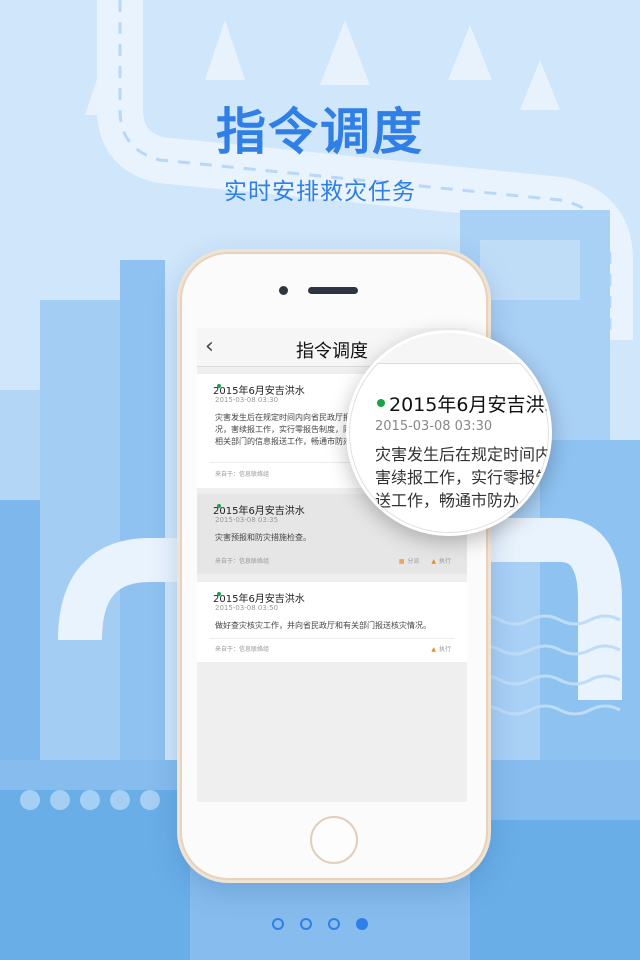 The height and width of the screenshot is (960, 640). What do you see at coordinates (333, 290) in the screenshot?
I see `speaker-icon` at bounding box center [333, 290].